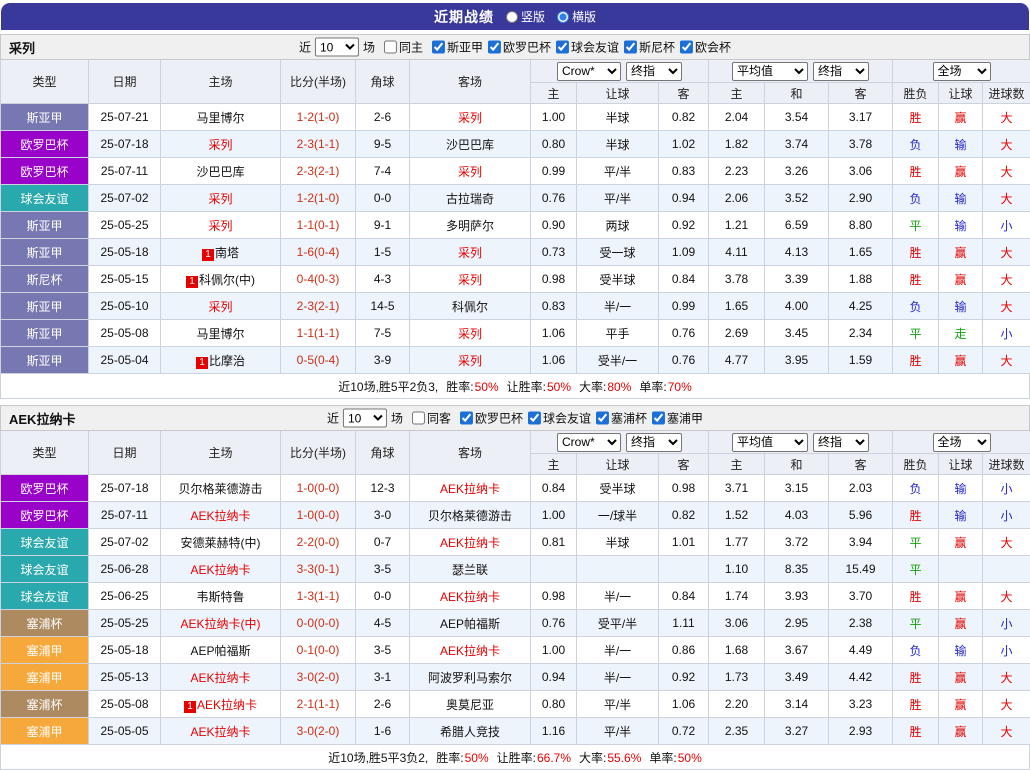  I want to click on away-team-name: 沙巴巴库, so click(470, 145).